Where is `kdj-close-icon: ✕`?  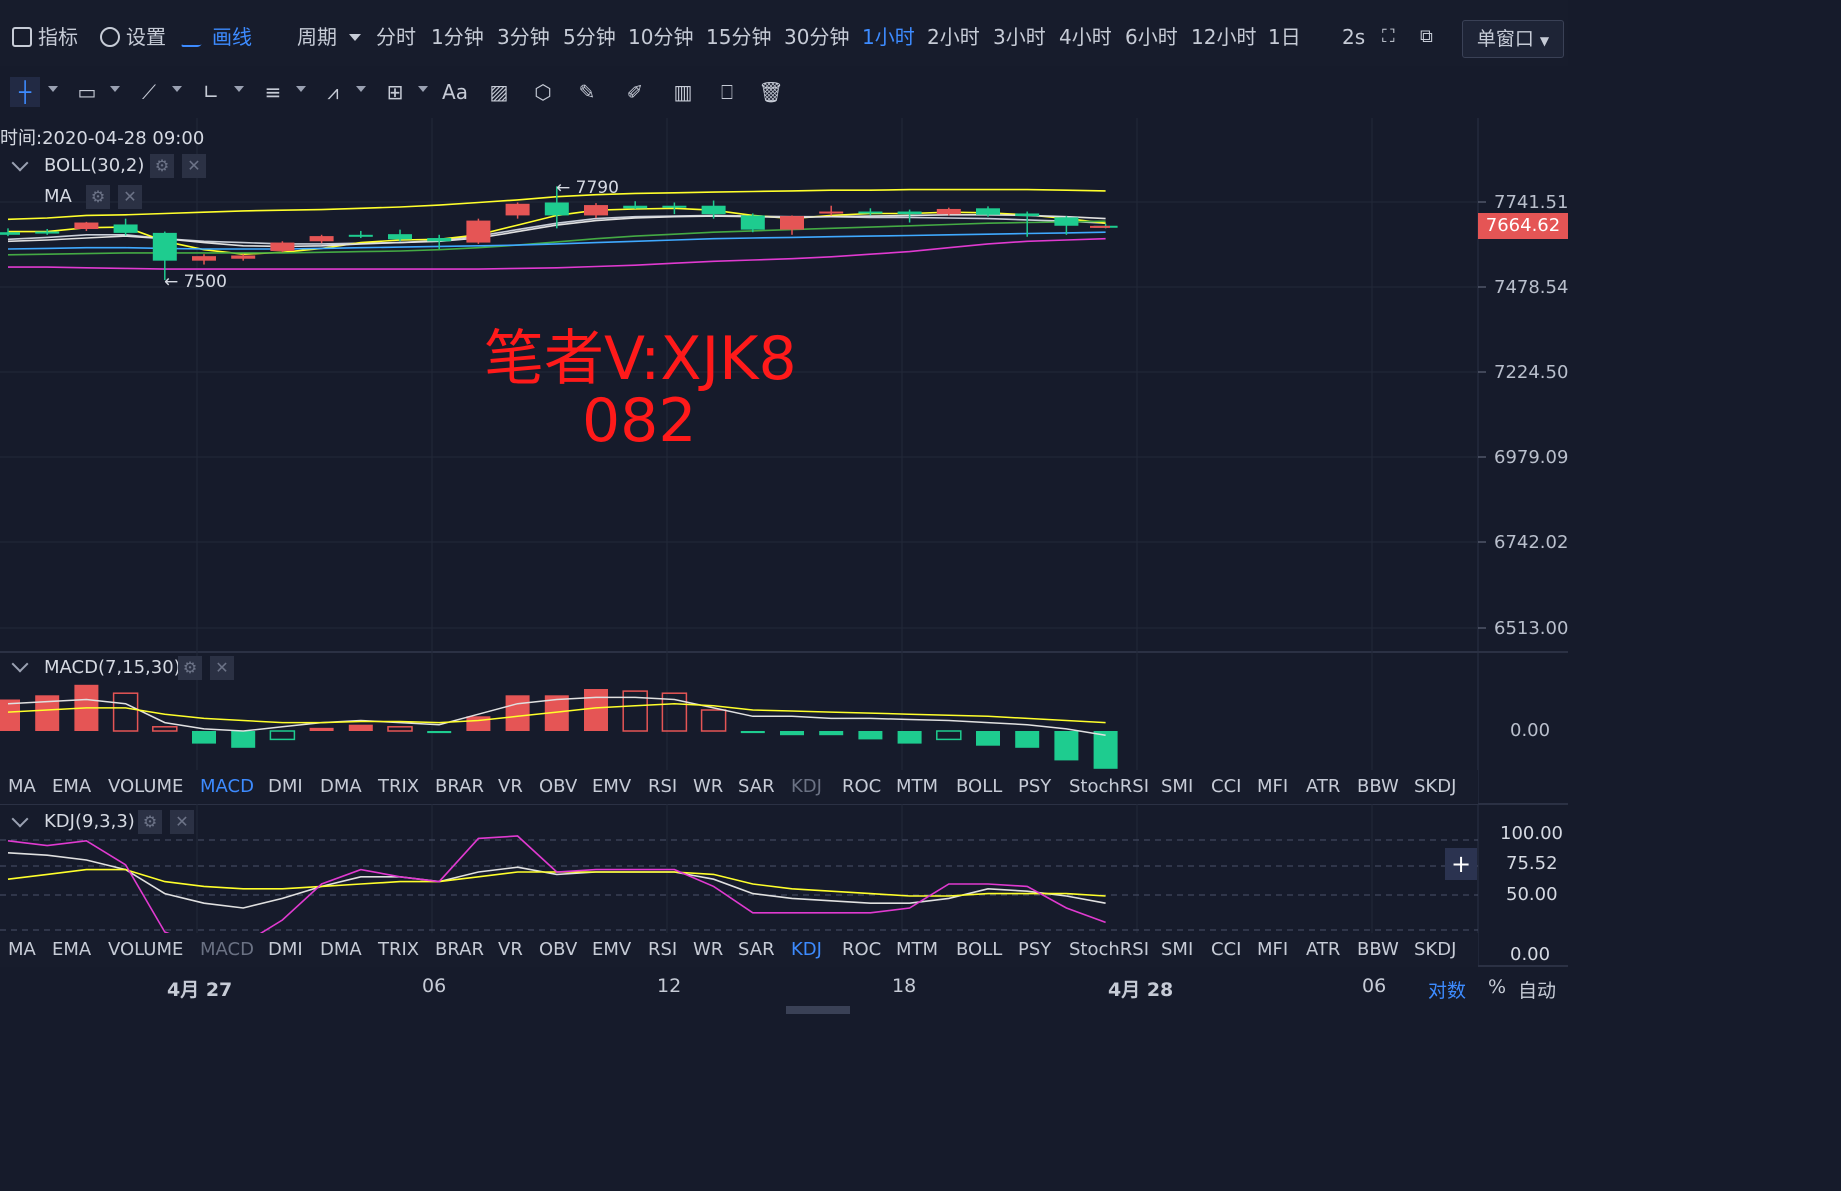
kdj-close-icon: ✕ is located at coordinates (182, 822).